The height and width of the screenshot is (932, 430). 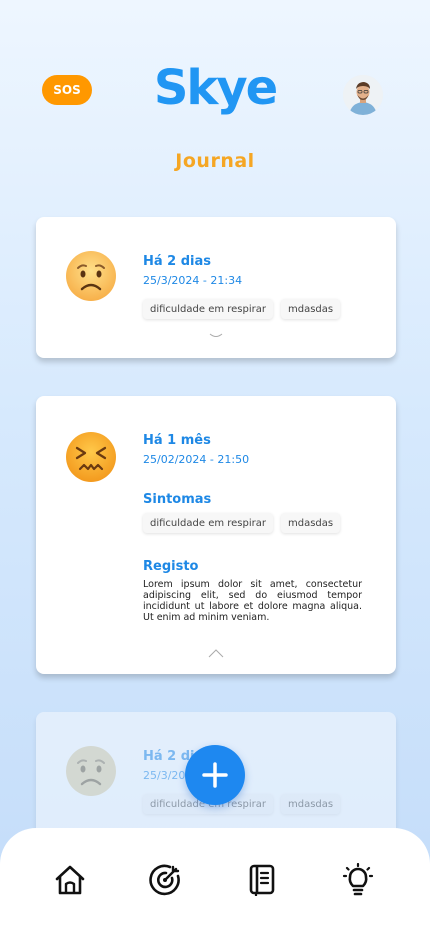 I want to click on home-icon, so click(x=70, y=880).